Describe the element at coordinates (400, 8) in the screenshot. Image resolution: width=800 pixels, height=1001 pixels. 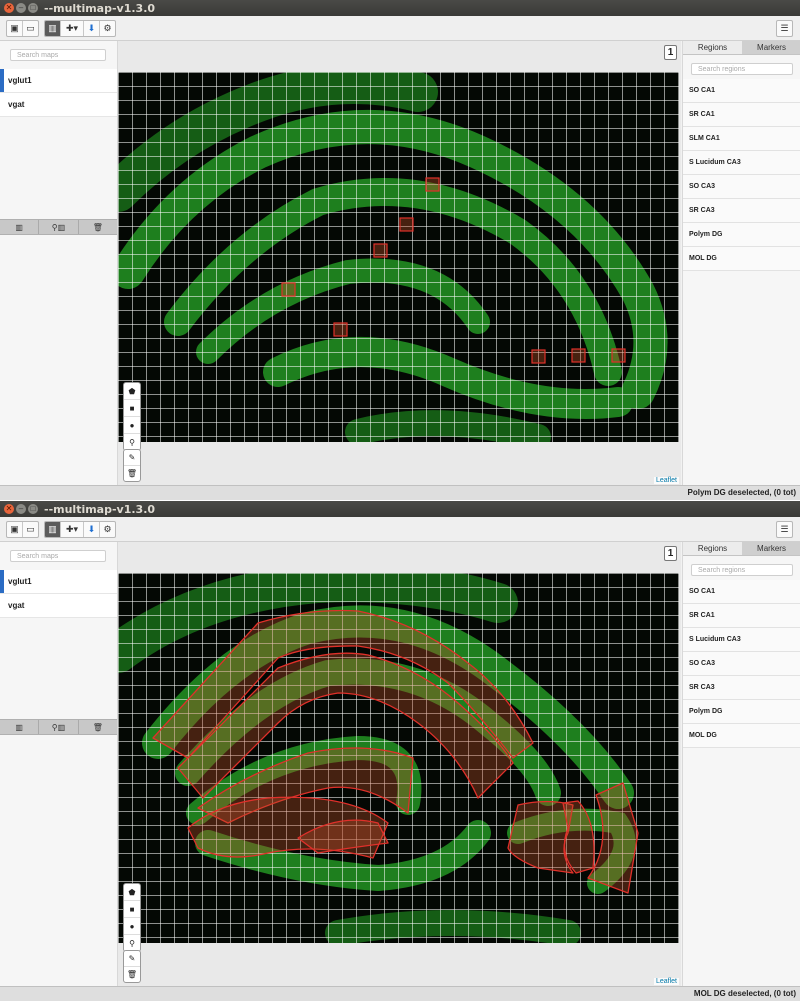
I see `title-bar: ✕ – □ --multimap-v1.3.0` at that location.